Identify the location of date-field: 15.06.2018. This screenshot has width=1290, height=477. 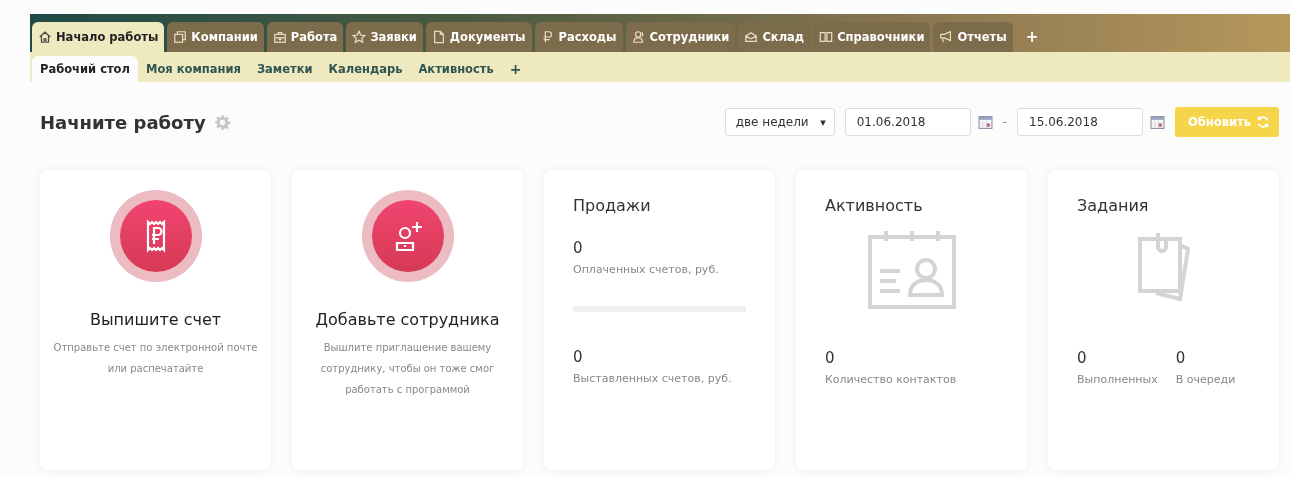
(1080, 122).